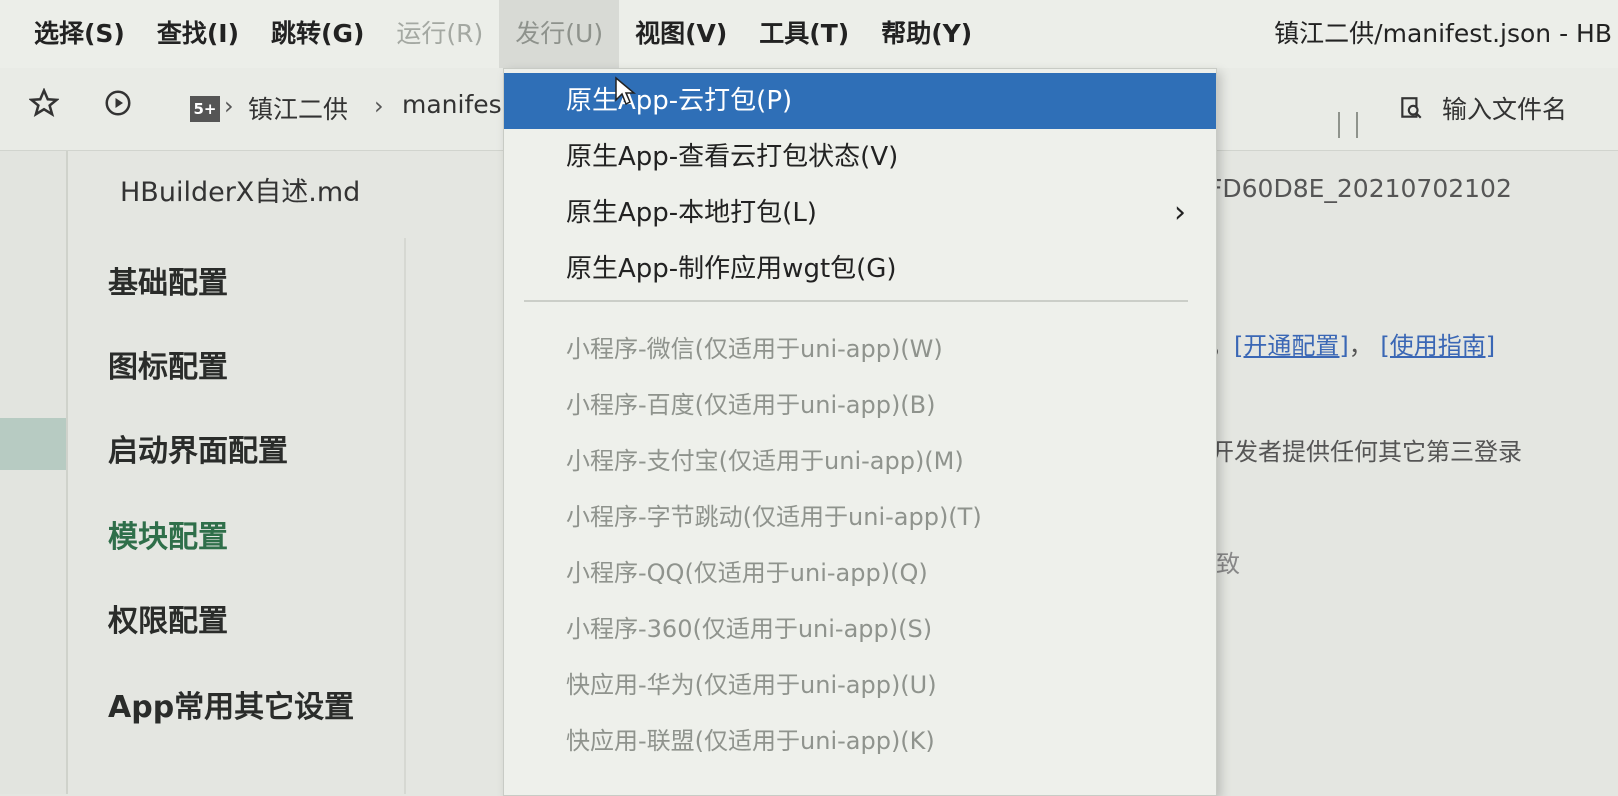 This screenshot has height=796, width=1618. What do you see at coordinates (1360, 188) in the screenshot?
I see `app-id-text: FD60D8E_20210702102` at bounding box center [1360, 188].